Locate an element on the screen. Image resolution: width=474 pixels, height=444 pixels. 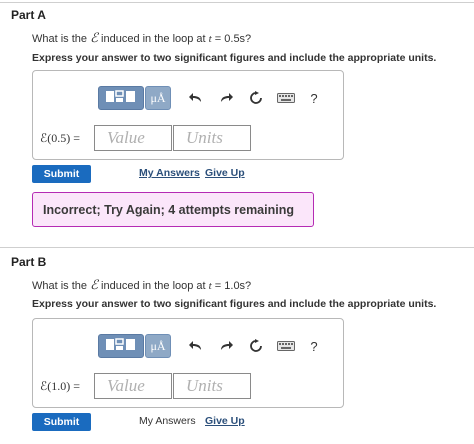
equation-label: ℰ(1.0) = is located at coordinates (60, 385).